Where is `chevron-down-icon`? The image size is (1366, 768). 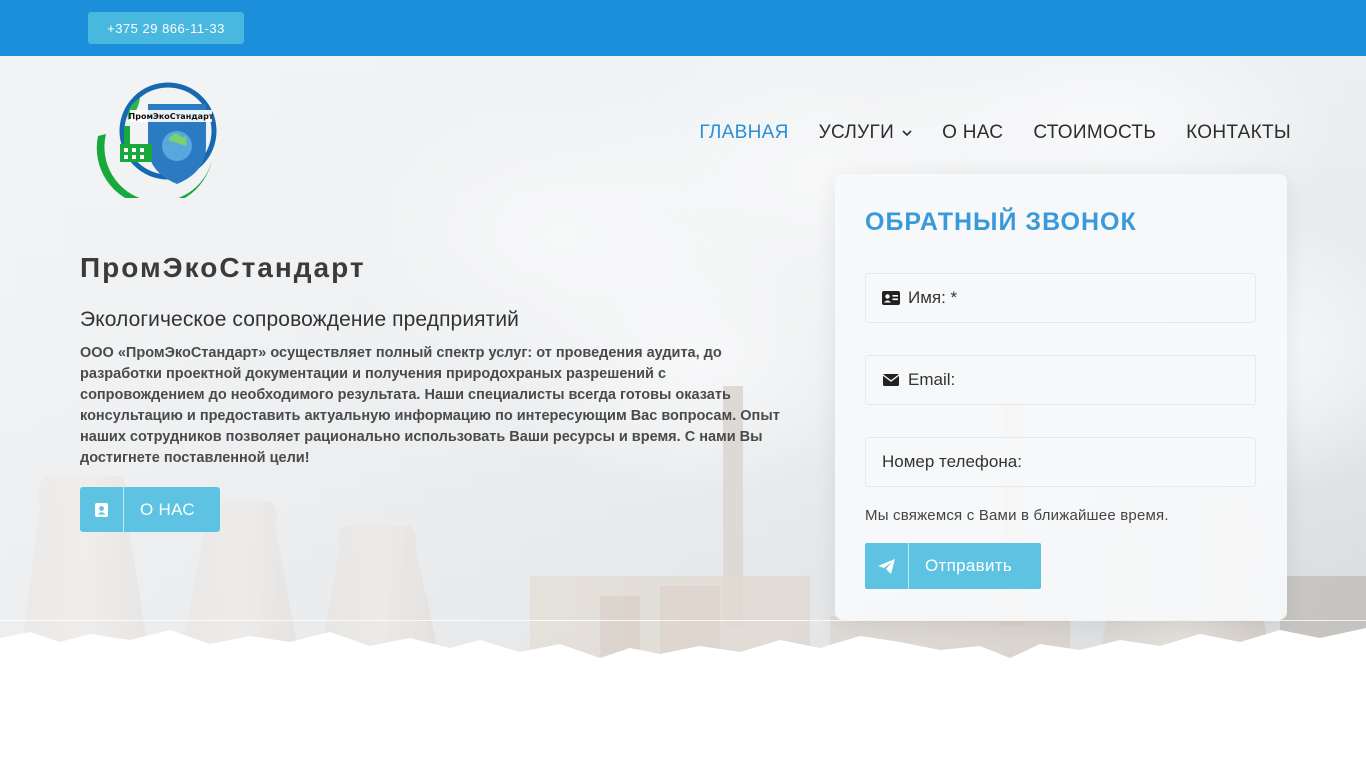
chevron-down-icon is located at coordinates (907, 133).